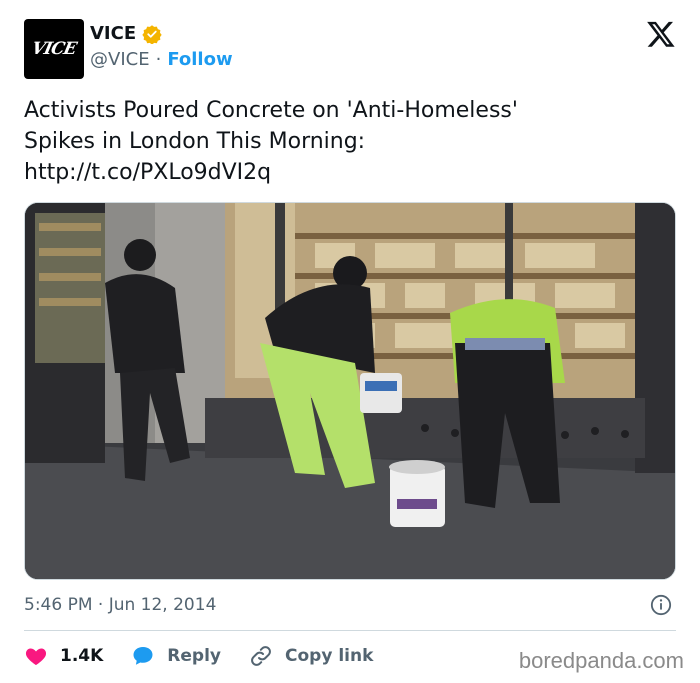 This screenshot has width=700, height=683. I want to click on action-bar: 1.4K Reply Copy link, so click(212, 656).